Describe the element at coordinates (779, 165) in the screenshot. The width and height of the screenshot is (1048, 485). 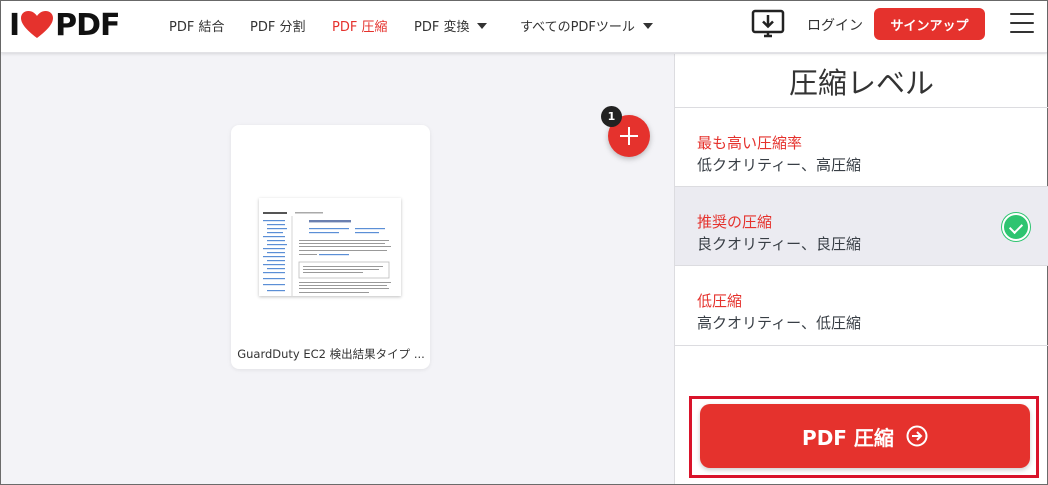
I see `option-desc: 低クオリティー、高圧縮` at that location.